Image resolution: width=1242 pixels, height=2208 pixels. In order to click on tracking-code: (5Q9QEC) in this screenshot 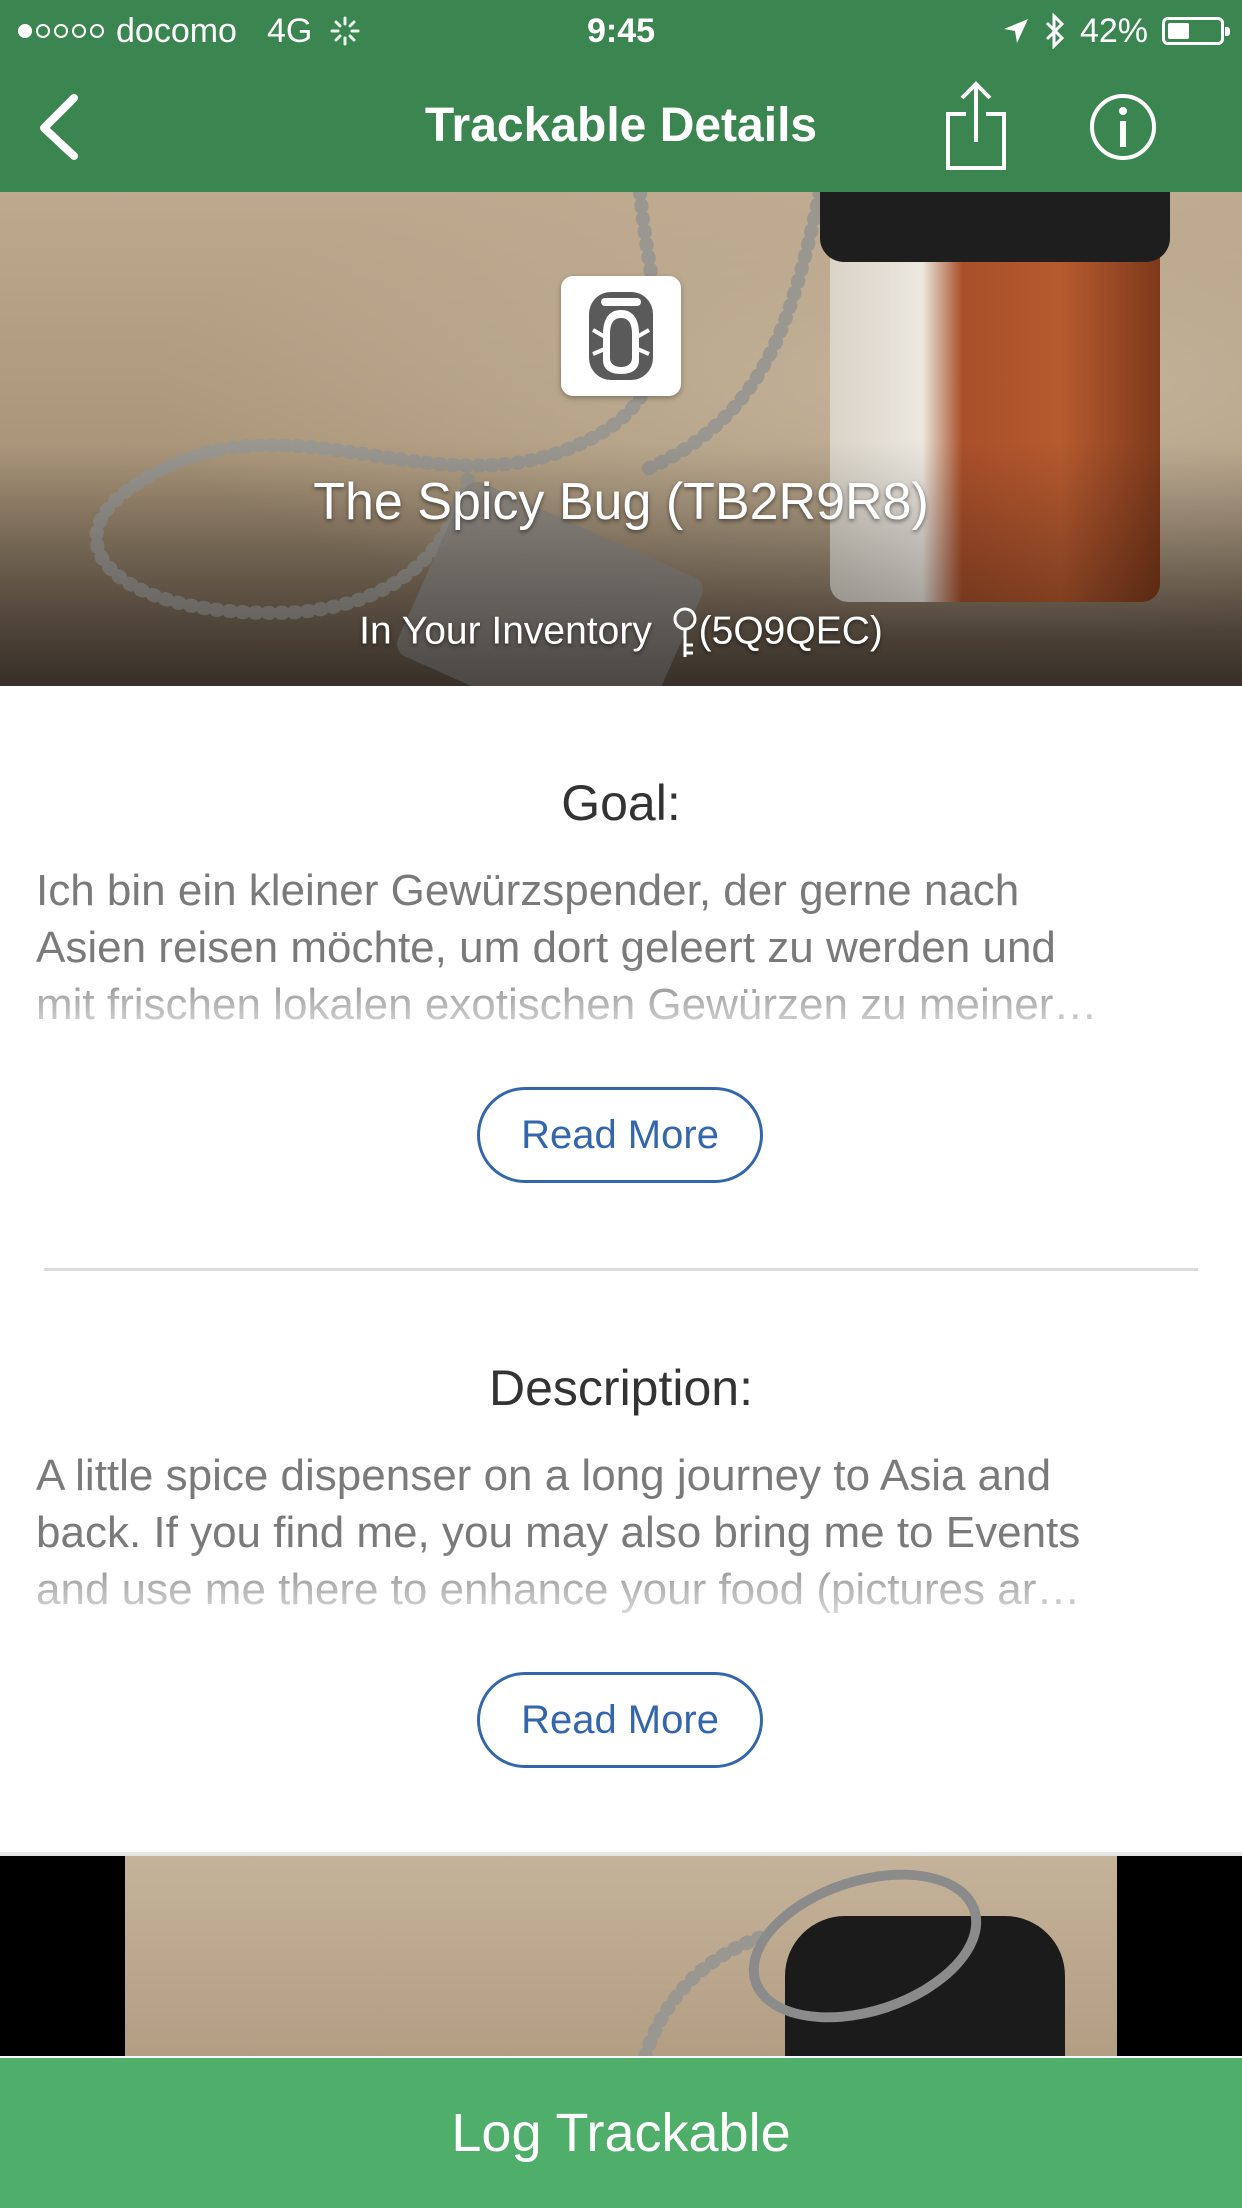, I will do `click(790, 631)`.